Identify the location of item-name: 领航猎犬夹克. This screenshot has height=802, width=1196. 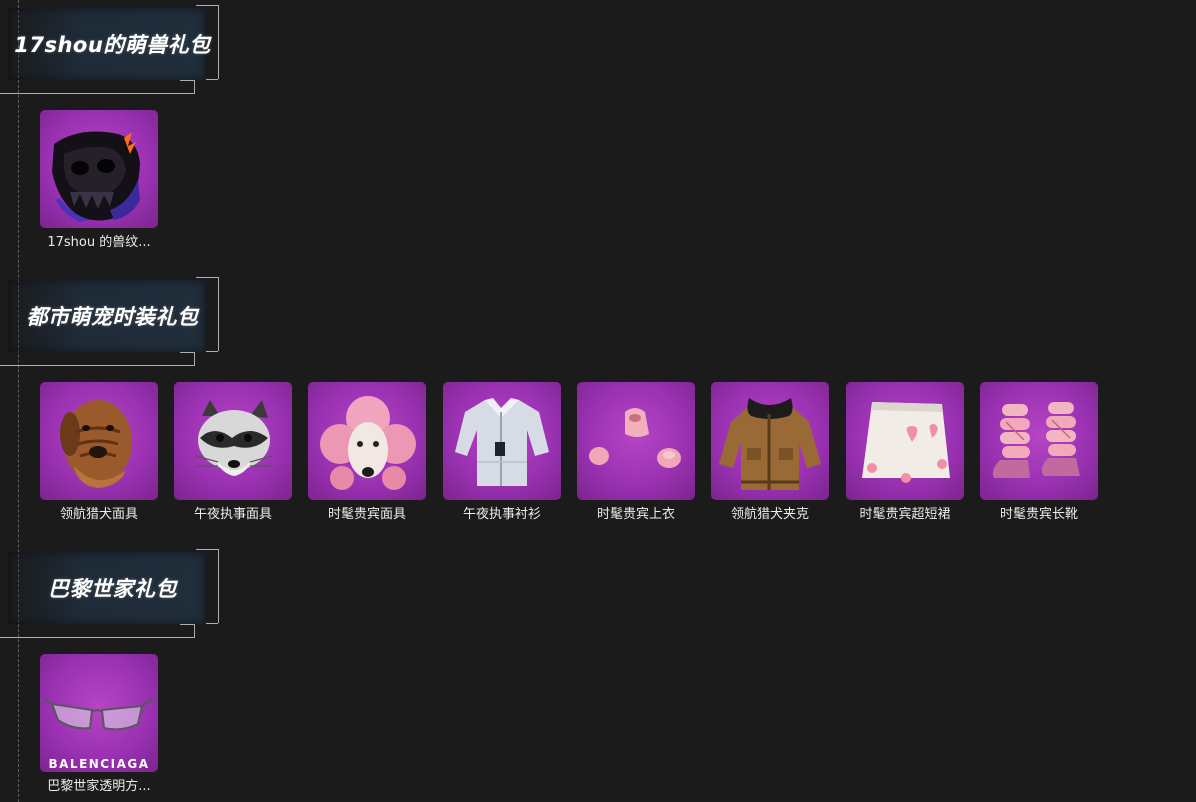
(769, 514).